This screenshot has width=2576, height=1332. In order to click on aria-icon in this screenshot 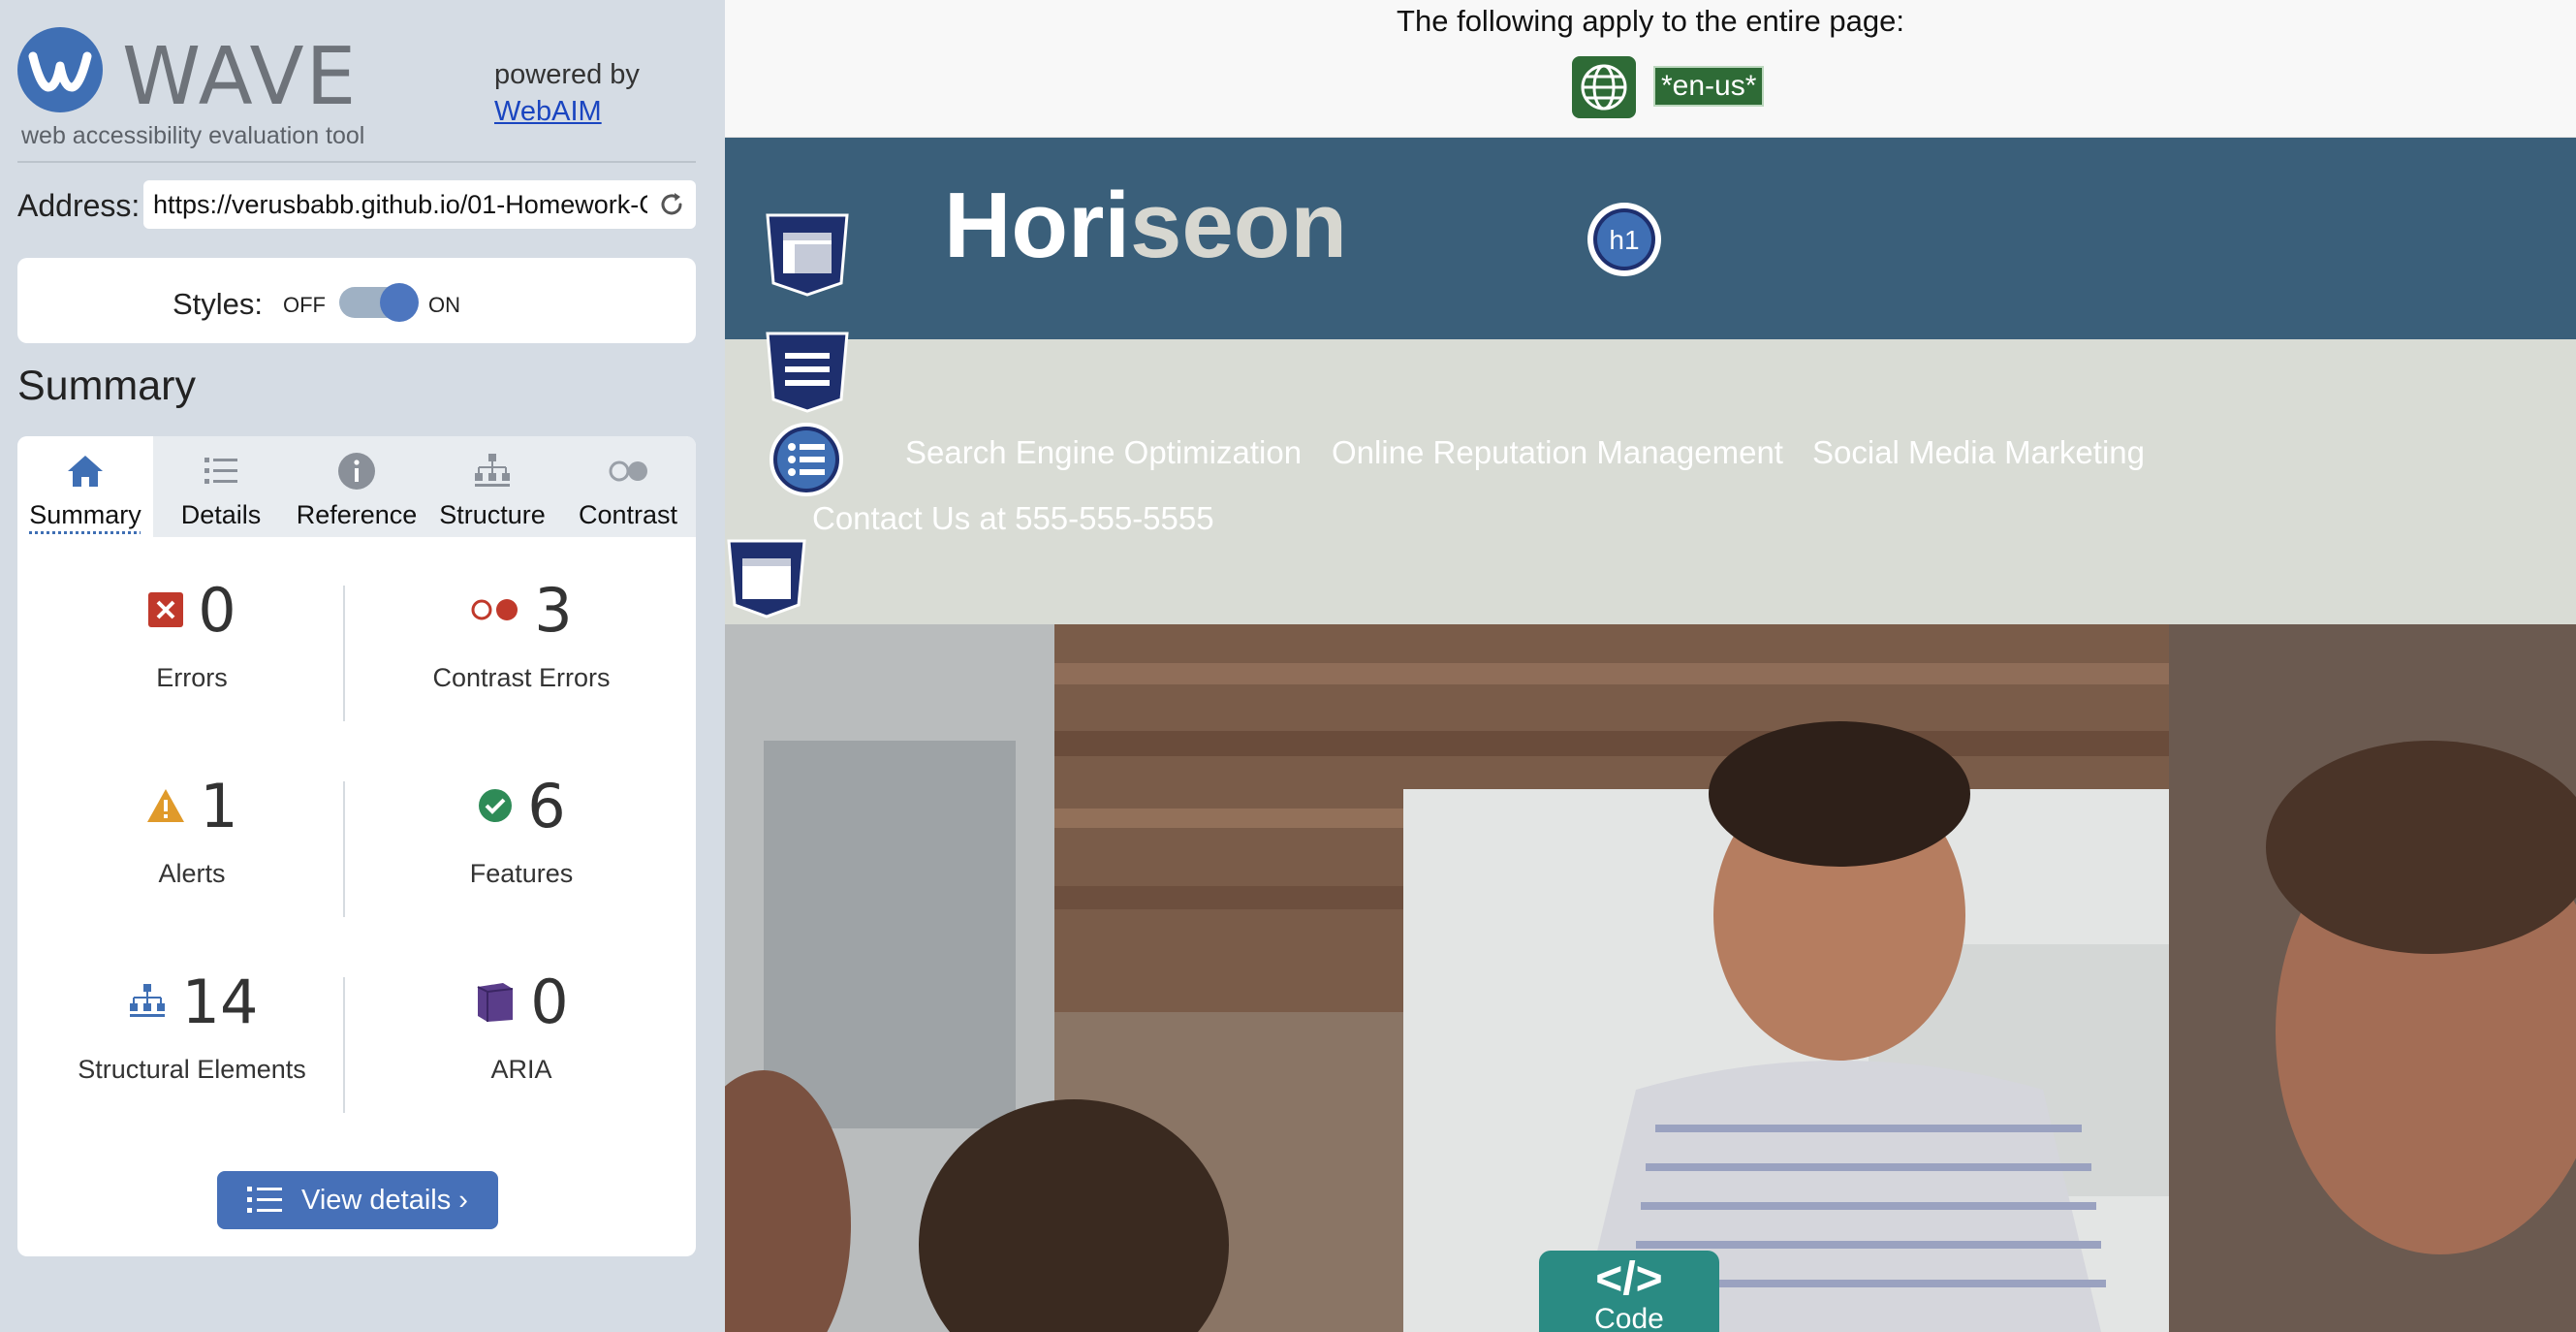, I will do `click(495, 1002)`.